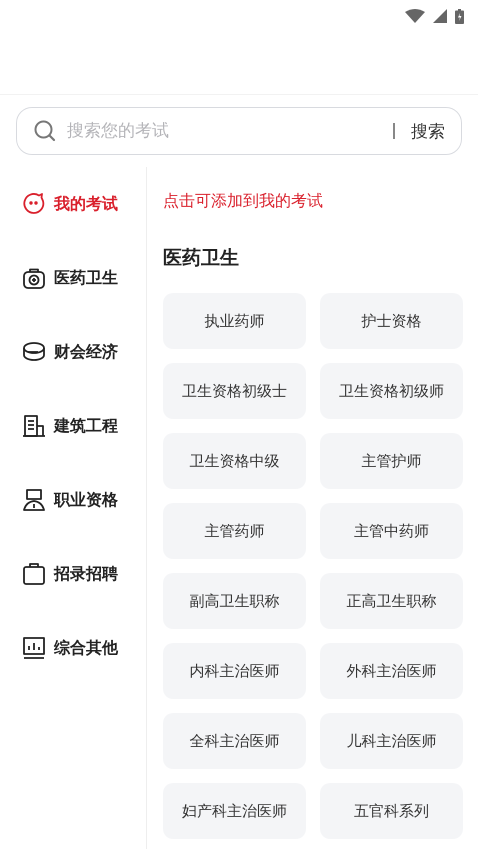  What do you see at coordinates (34, 500) in the screenshot?
I see `person-icon` at bounding box center [34, 500].